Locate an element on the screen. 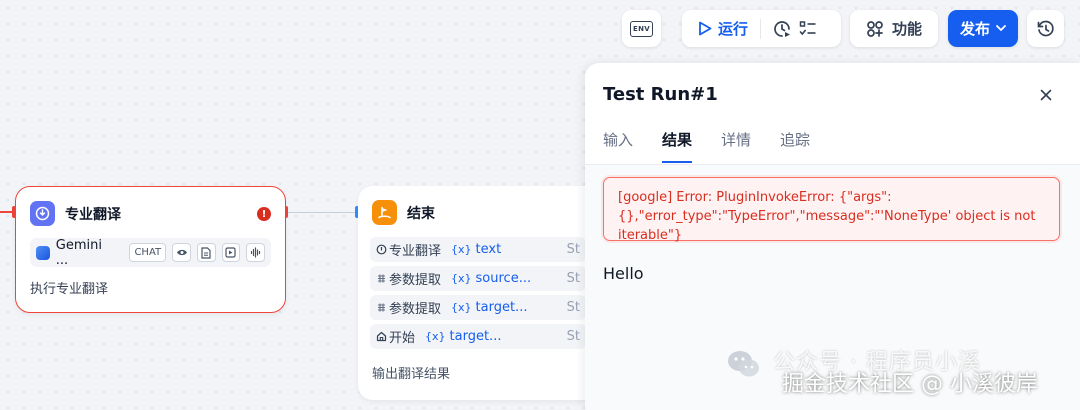  features-label: 功能 is located at coordinates (906, 29).